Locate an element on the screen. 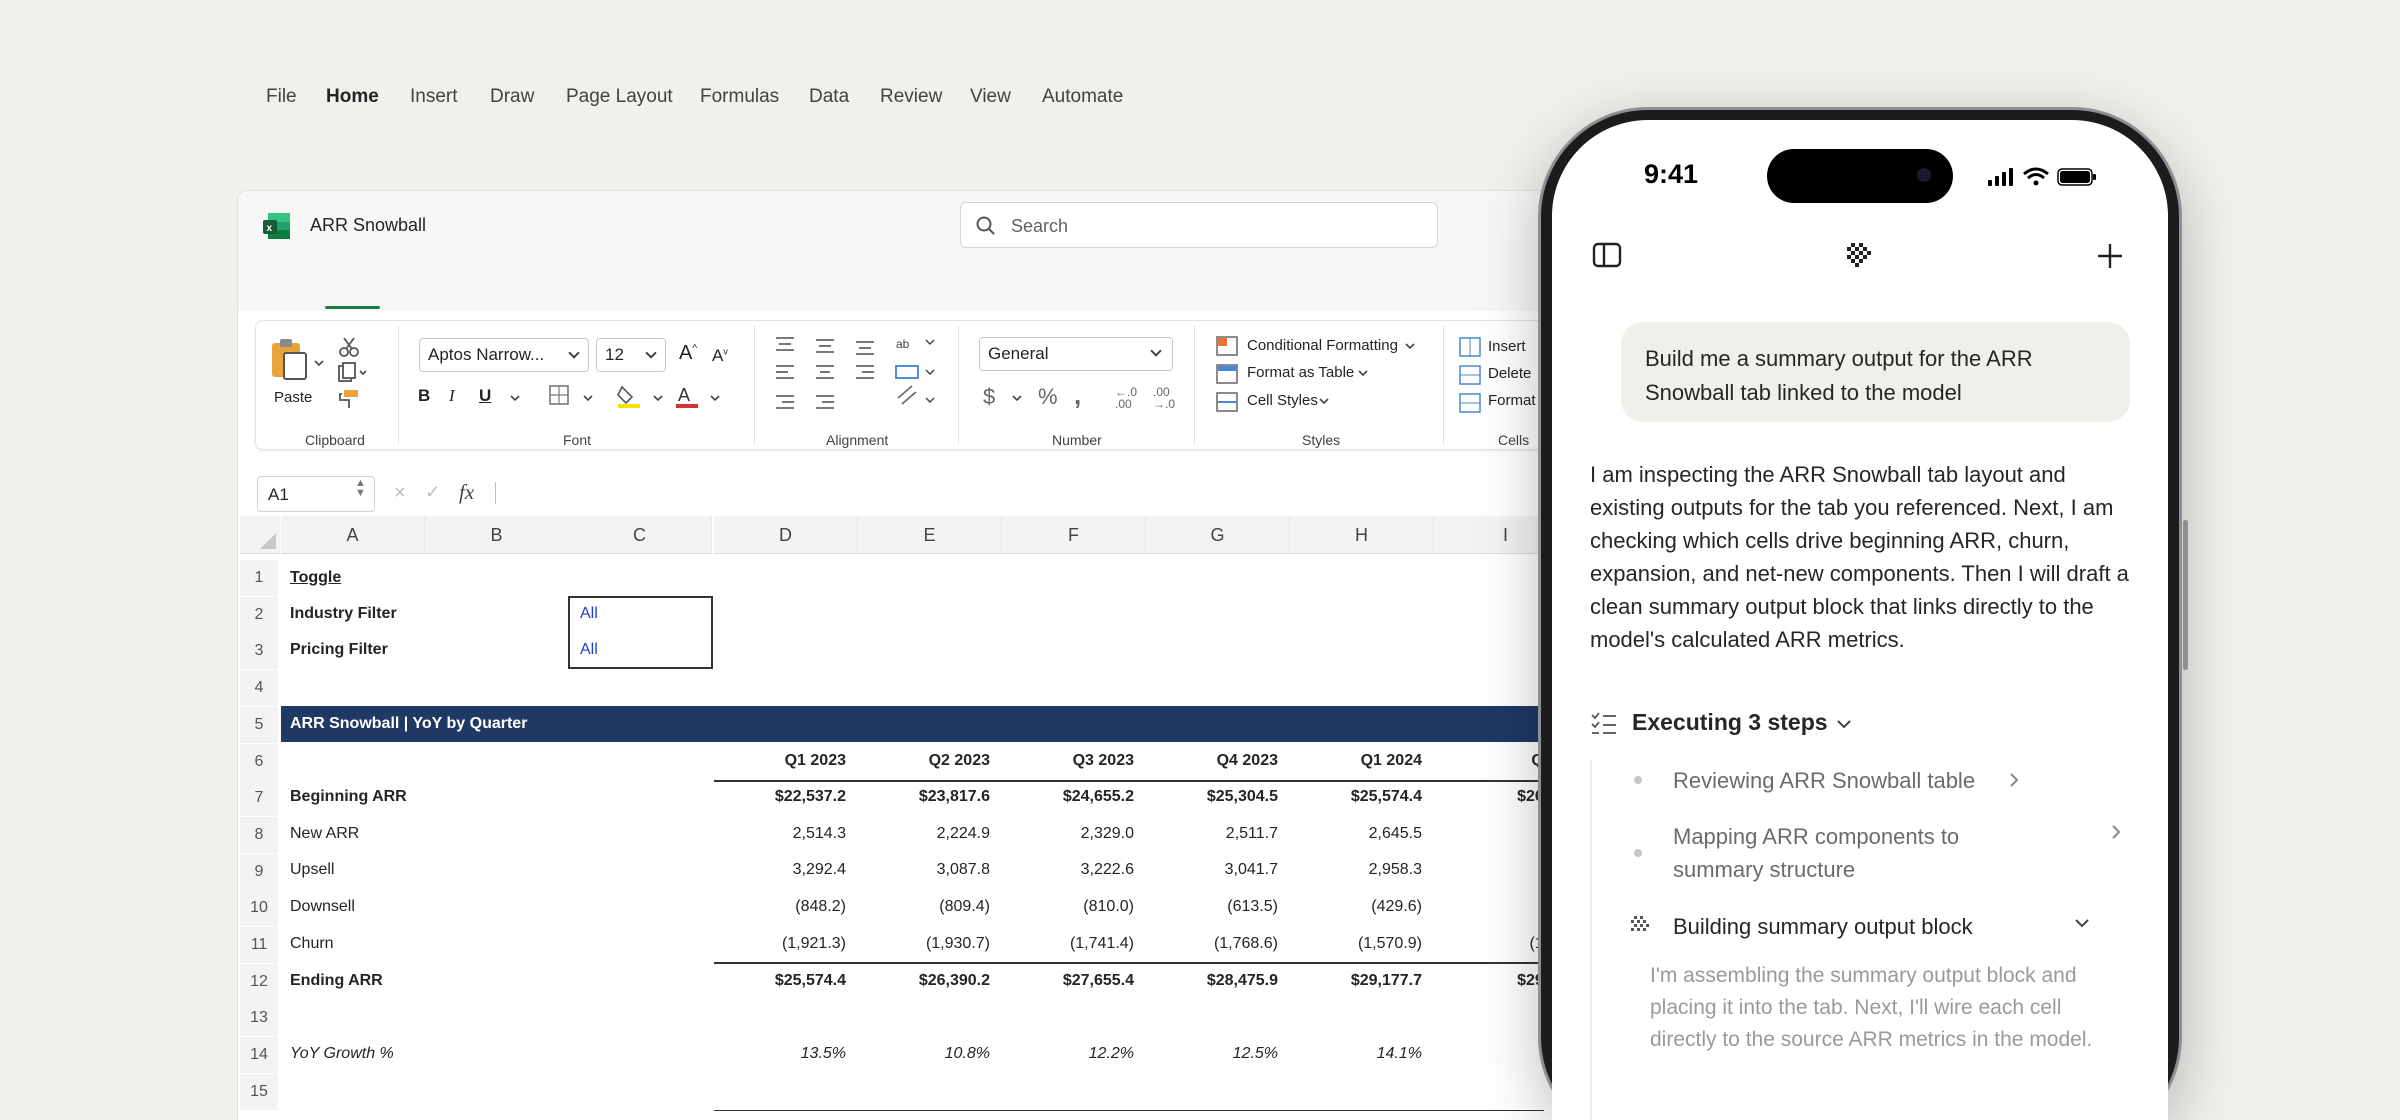 This screenshot has width=2400, height=1120. delete-cells-button: Delete is located at coordinates (1509, 373).